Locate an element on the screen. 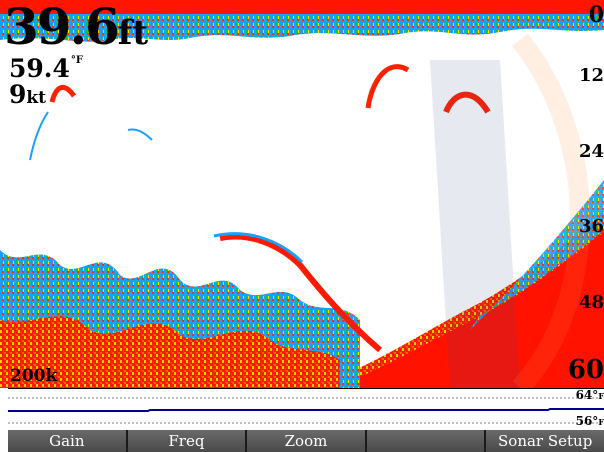 The image size is (604, 452). depth-readout: 39.6ft is located at coordinates (76, 27).